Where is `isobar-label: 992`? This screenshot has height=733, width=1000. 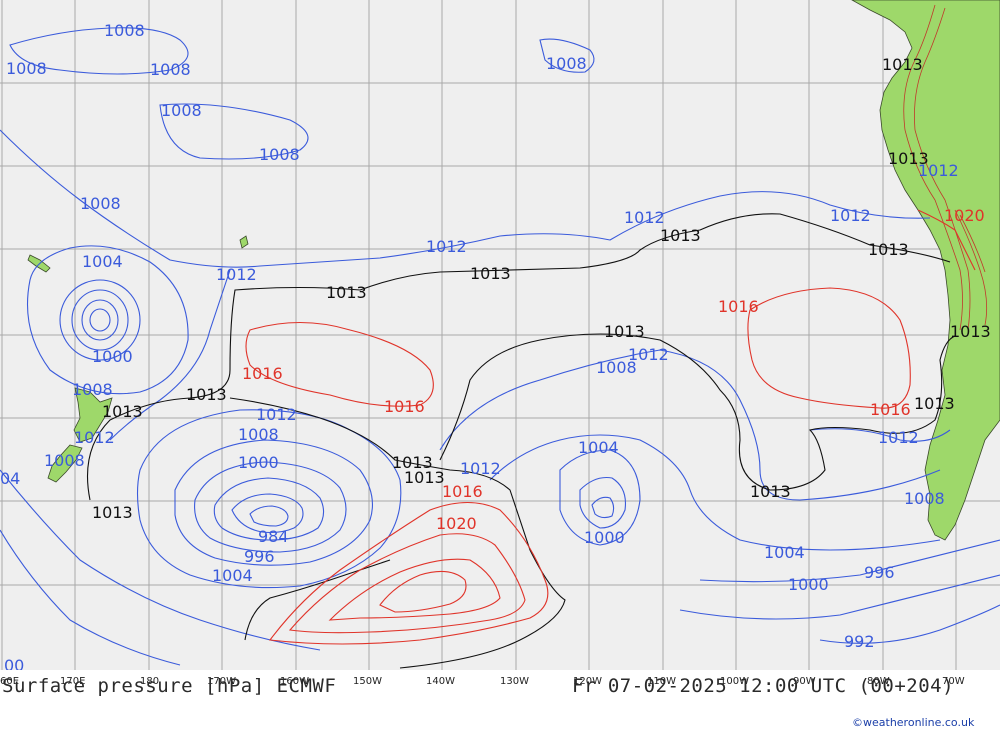
isobar-label: 992 is located at coordinates (859, 641).